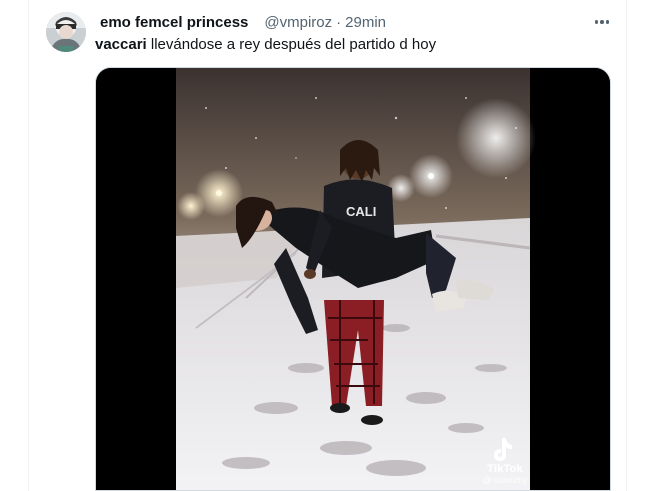 The width and height of the screenshot is (652, 491). Describe the element at coordinates (361, 211) in the screenshot. I see `shirt-text: CALI` at that location.